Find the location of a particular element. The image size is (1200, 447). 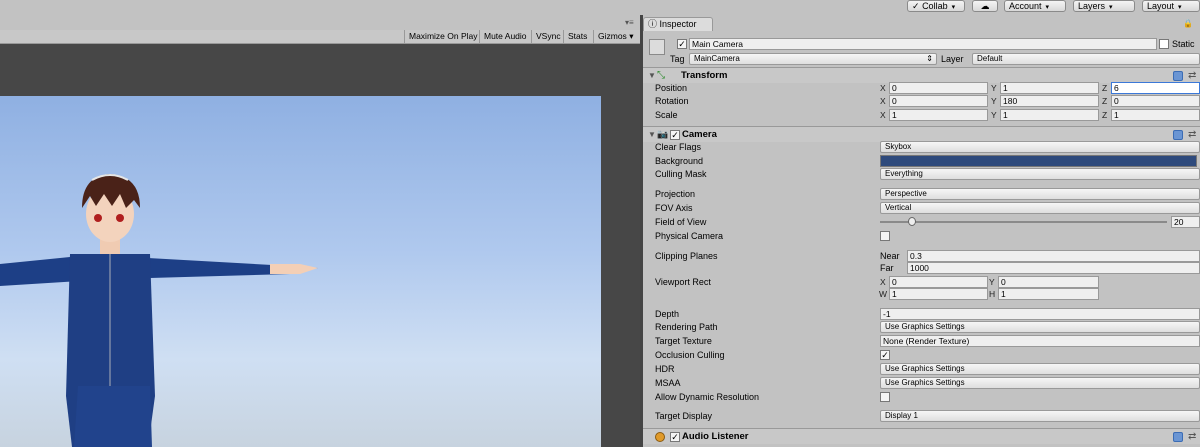

far-field: 1000 is located at coordinates (1053, 268).